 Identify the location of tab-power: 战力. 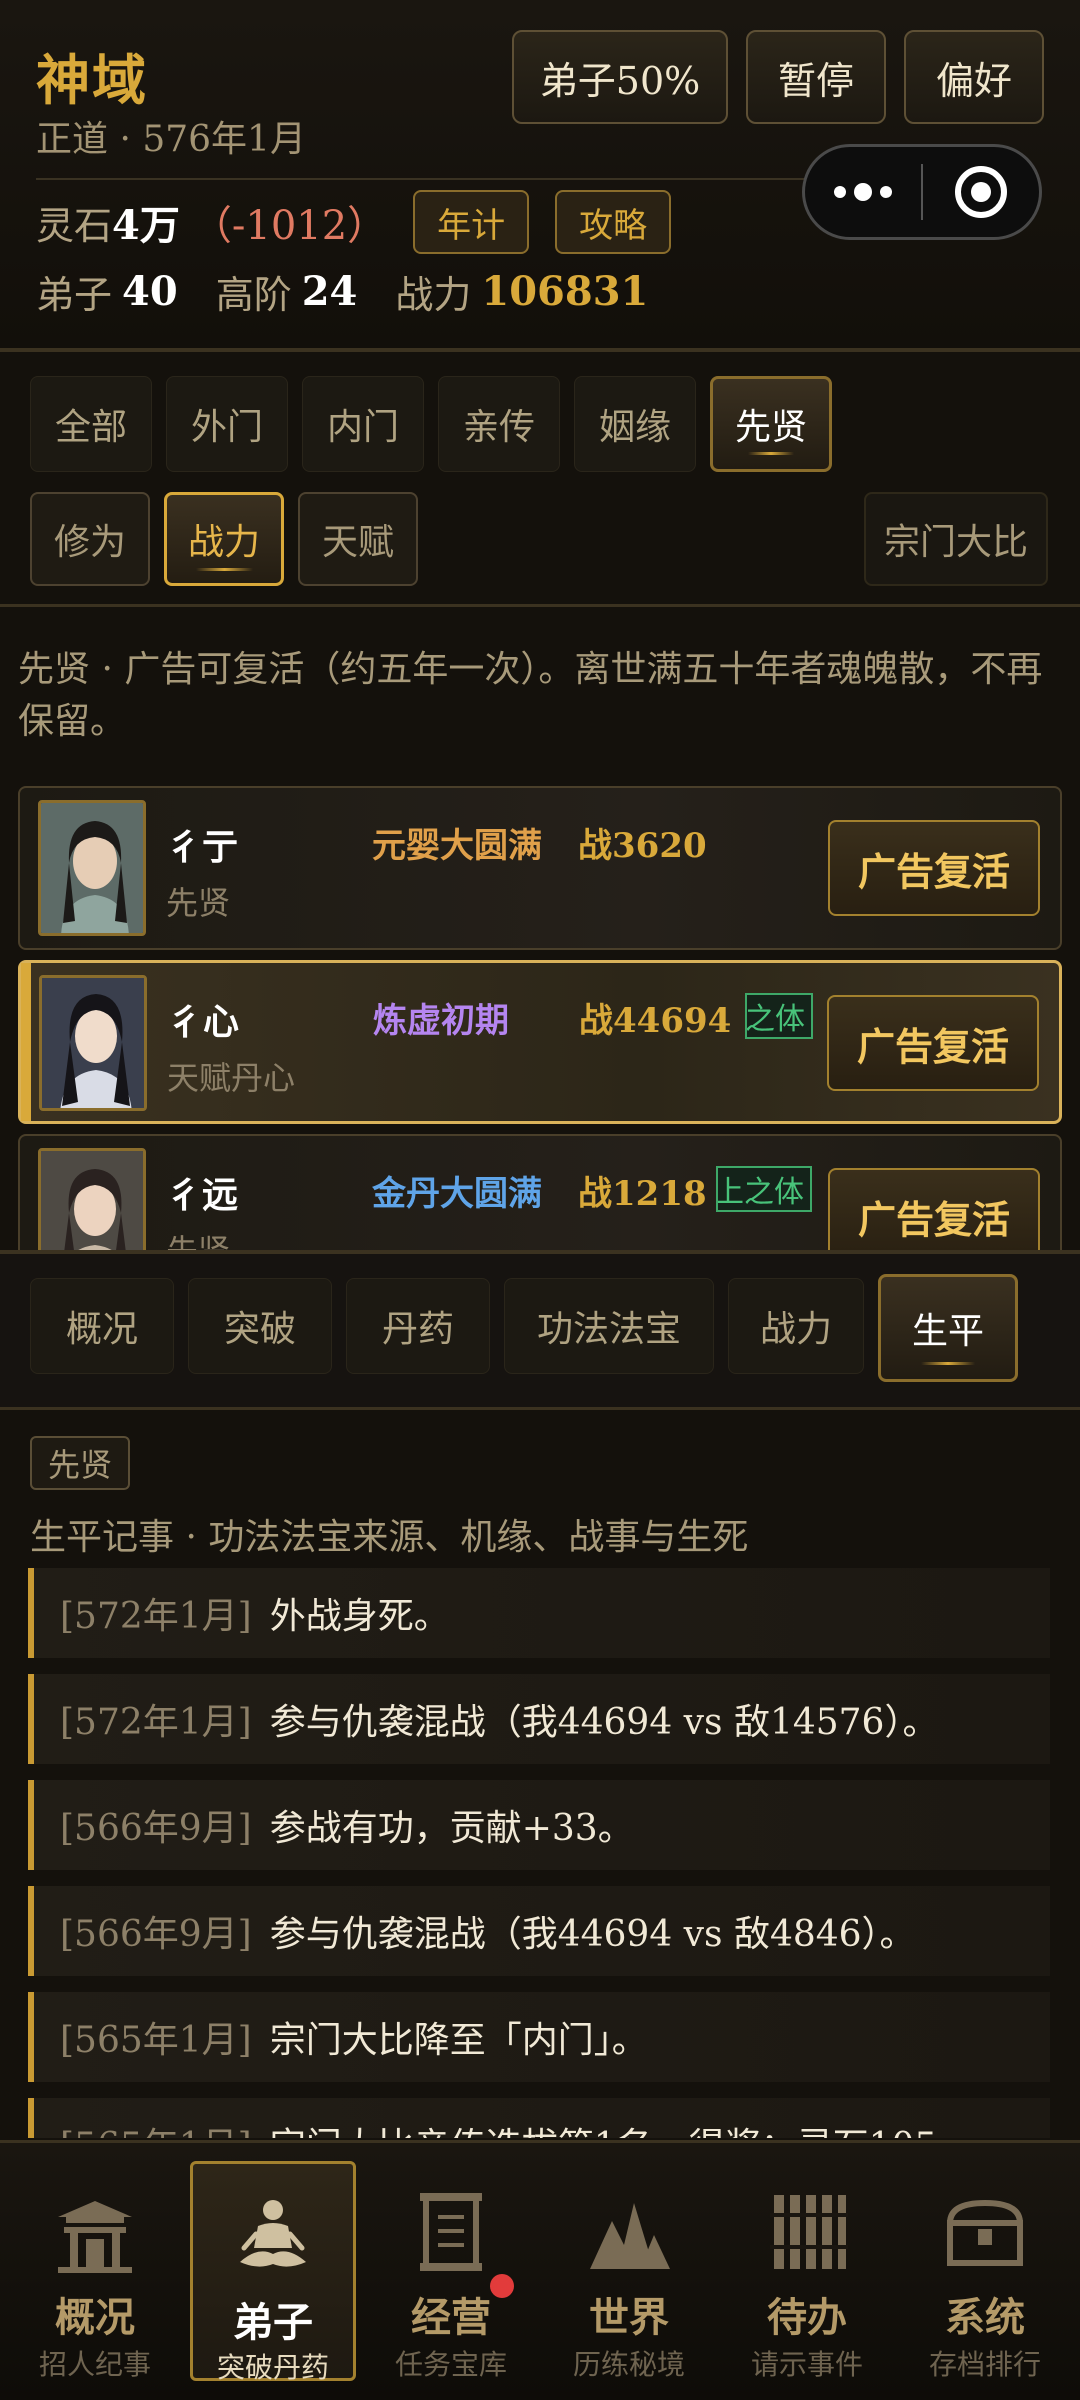
(796, 1326).